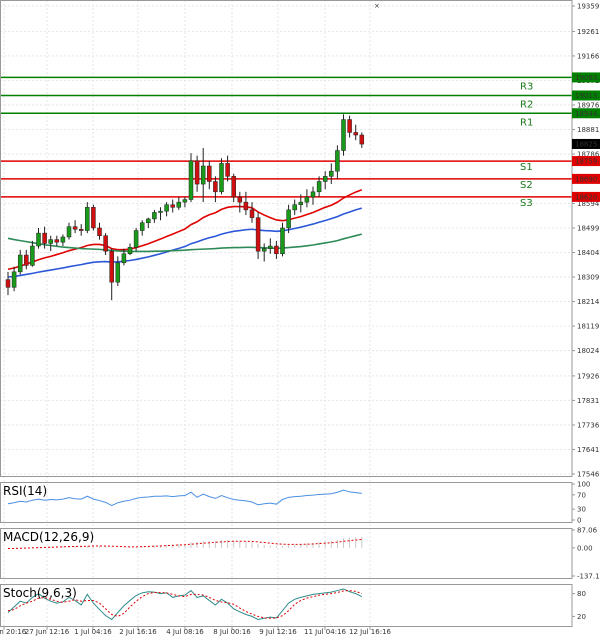  What do you see at coordinates (587, 96) in the screenshot?
I see `level-price-label: 19013.1` at bounding box center [587, 96].